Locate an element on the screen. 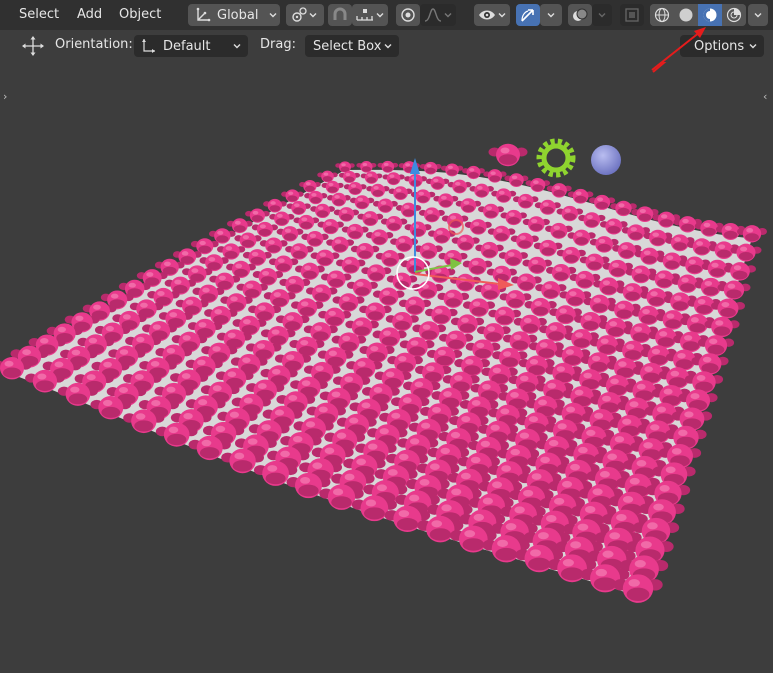 This screenshot has height=673, width=773. overlays-toggle is located at coordinates (580, 15).